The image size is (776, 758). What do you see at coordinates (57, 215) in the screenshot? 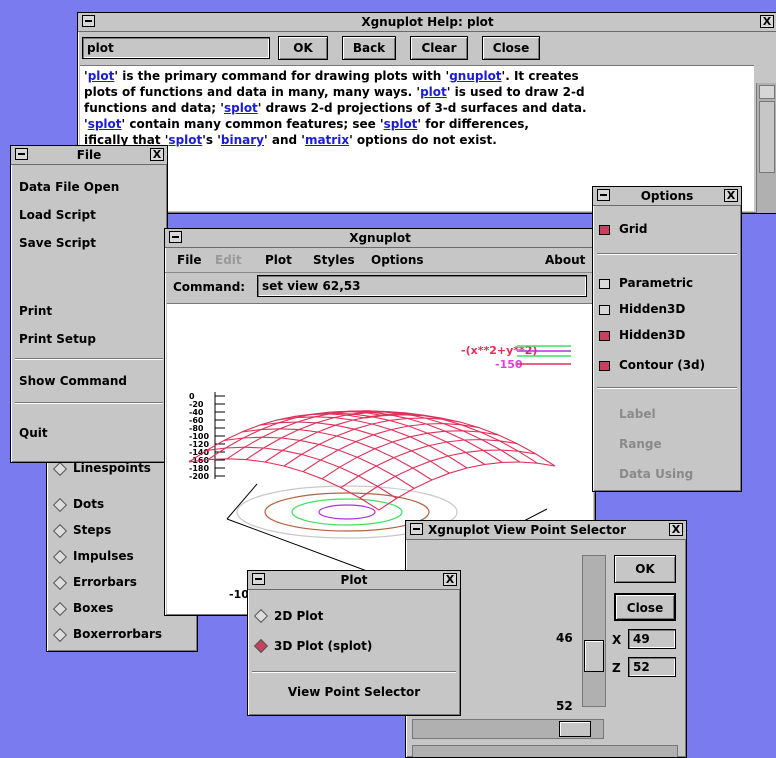
I see `menu-load-script: Load Script` at bounding box center [57, 215].